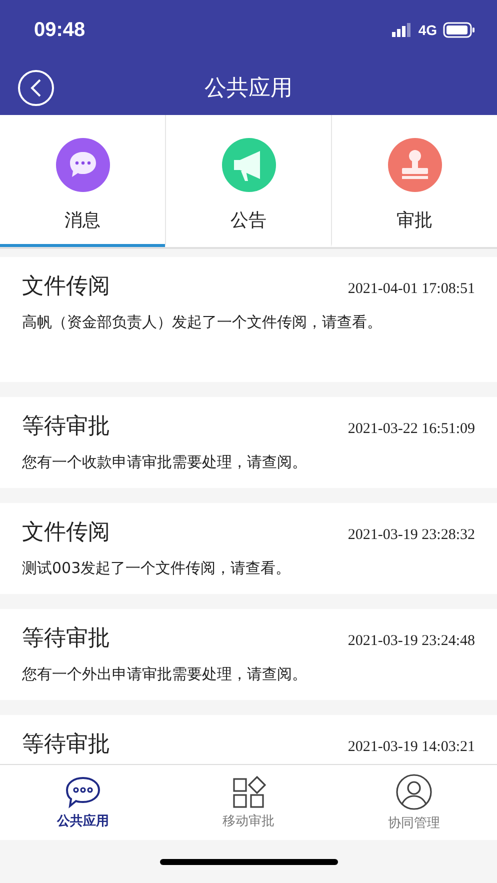  What do you see at coordinates (248, 654) in the screenshot?
I see `message-card: 等待审批 2021-03-19 23:24:48 您有一个外出申请审批需要处理，请查阅。` at bounding box center [248, 654].